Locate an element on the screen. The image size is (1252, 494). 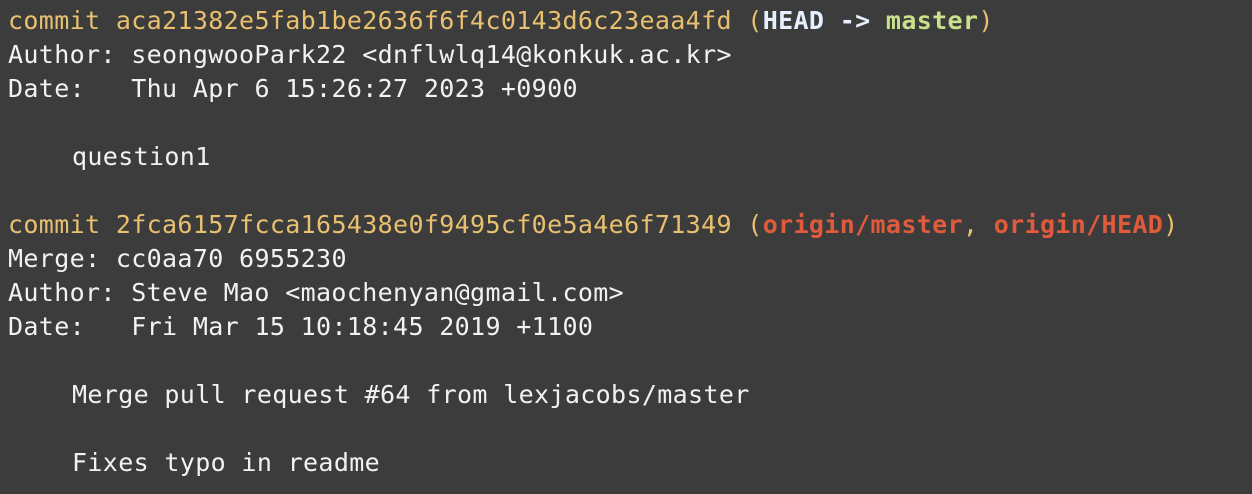
commit-hash: 2fca6157fcca165438e0f9495cf0e5a4e6f71349 is located at coordinates (423, 224).